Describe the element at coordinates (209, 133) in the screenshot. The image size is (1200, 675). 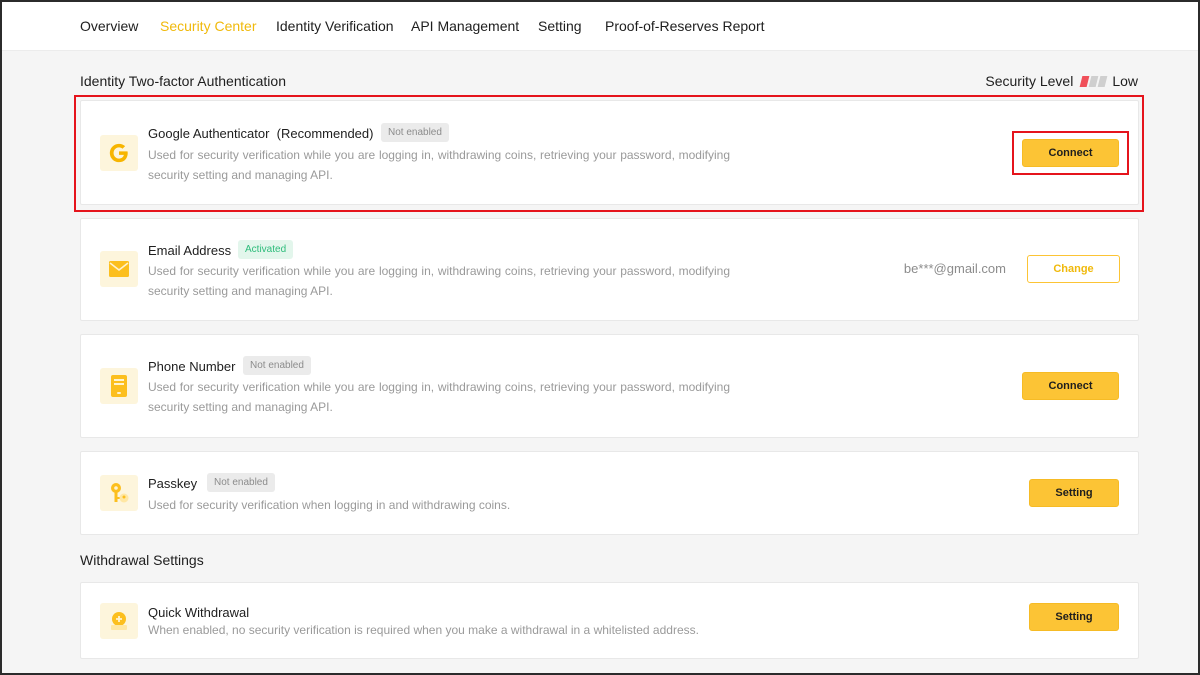
I see `google-authenticator-title-text: Google Authenticator` at that location.